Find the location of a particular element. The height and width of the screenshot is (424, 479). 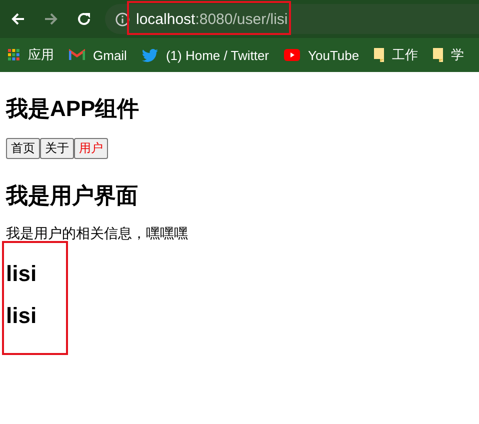

bookmark: 工作 is located at coordinates (396, 55).